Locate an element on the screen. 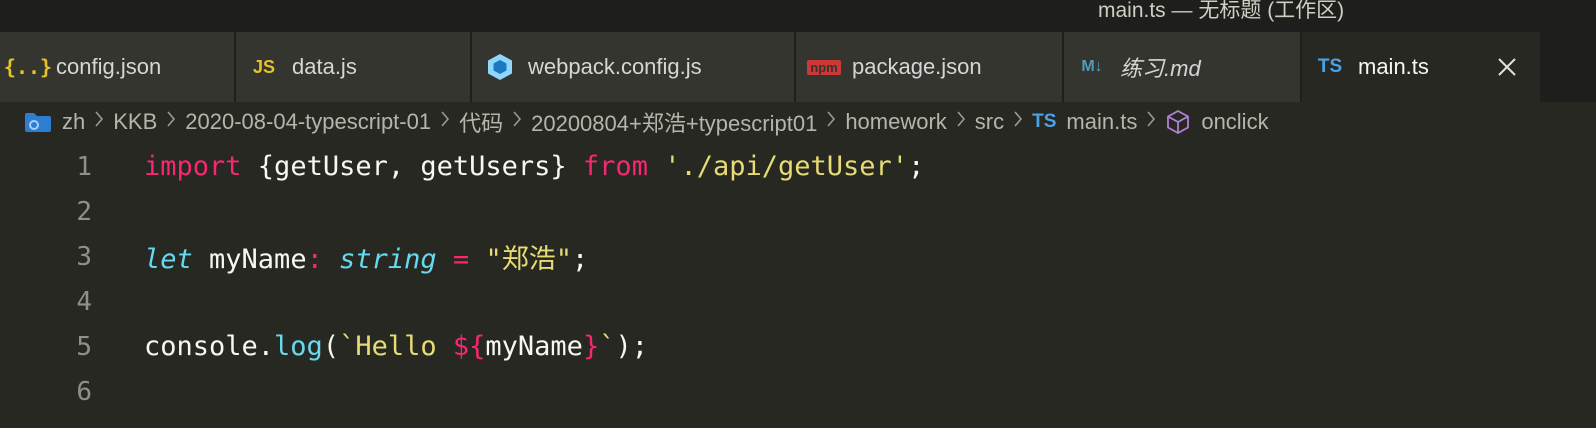 The image size is (1596, 428). code-token: from is located at coordinates (615, 166).